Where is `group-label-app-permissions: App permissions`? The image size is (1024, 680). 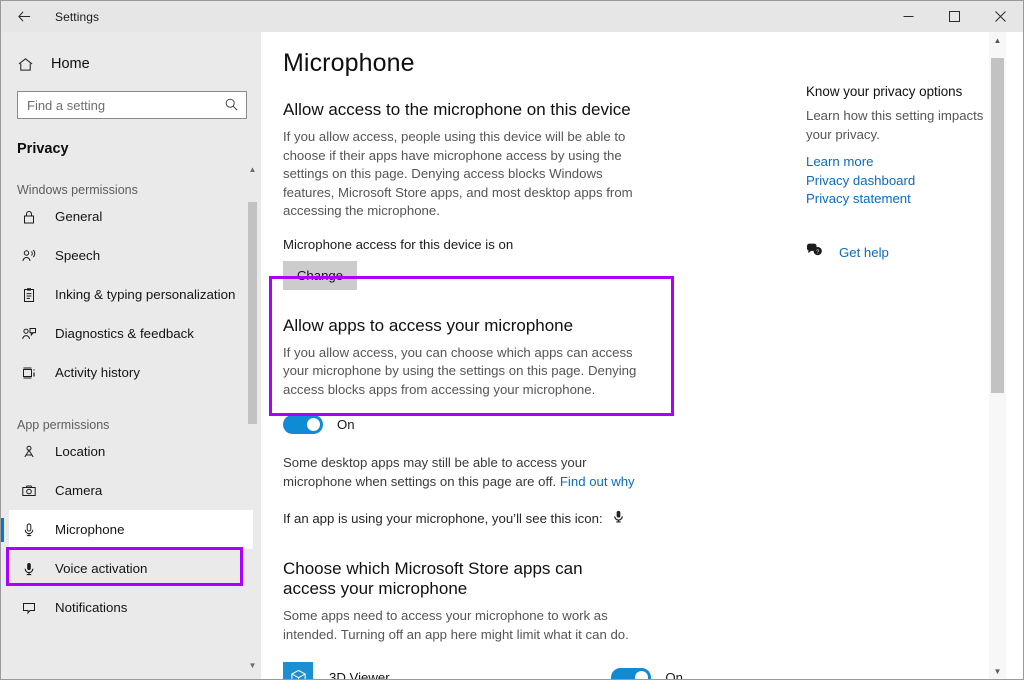 group-label-app-permissions: App permissions is located at coordinates (63, 425).